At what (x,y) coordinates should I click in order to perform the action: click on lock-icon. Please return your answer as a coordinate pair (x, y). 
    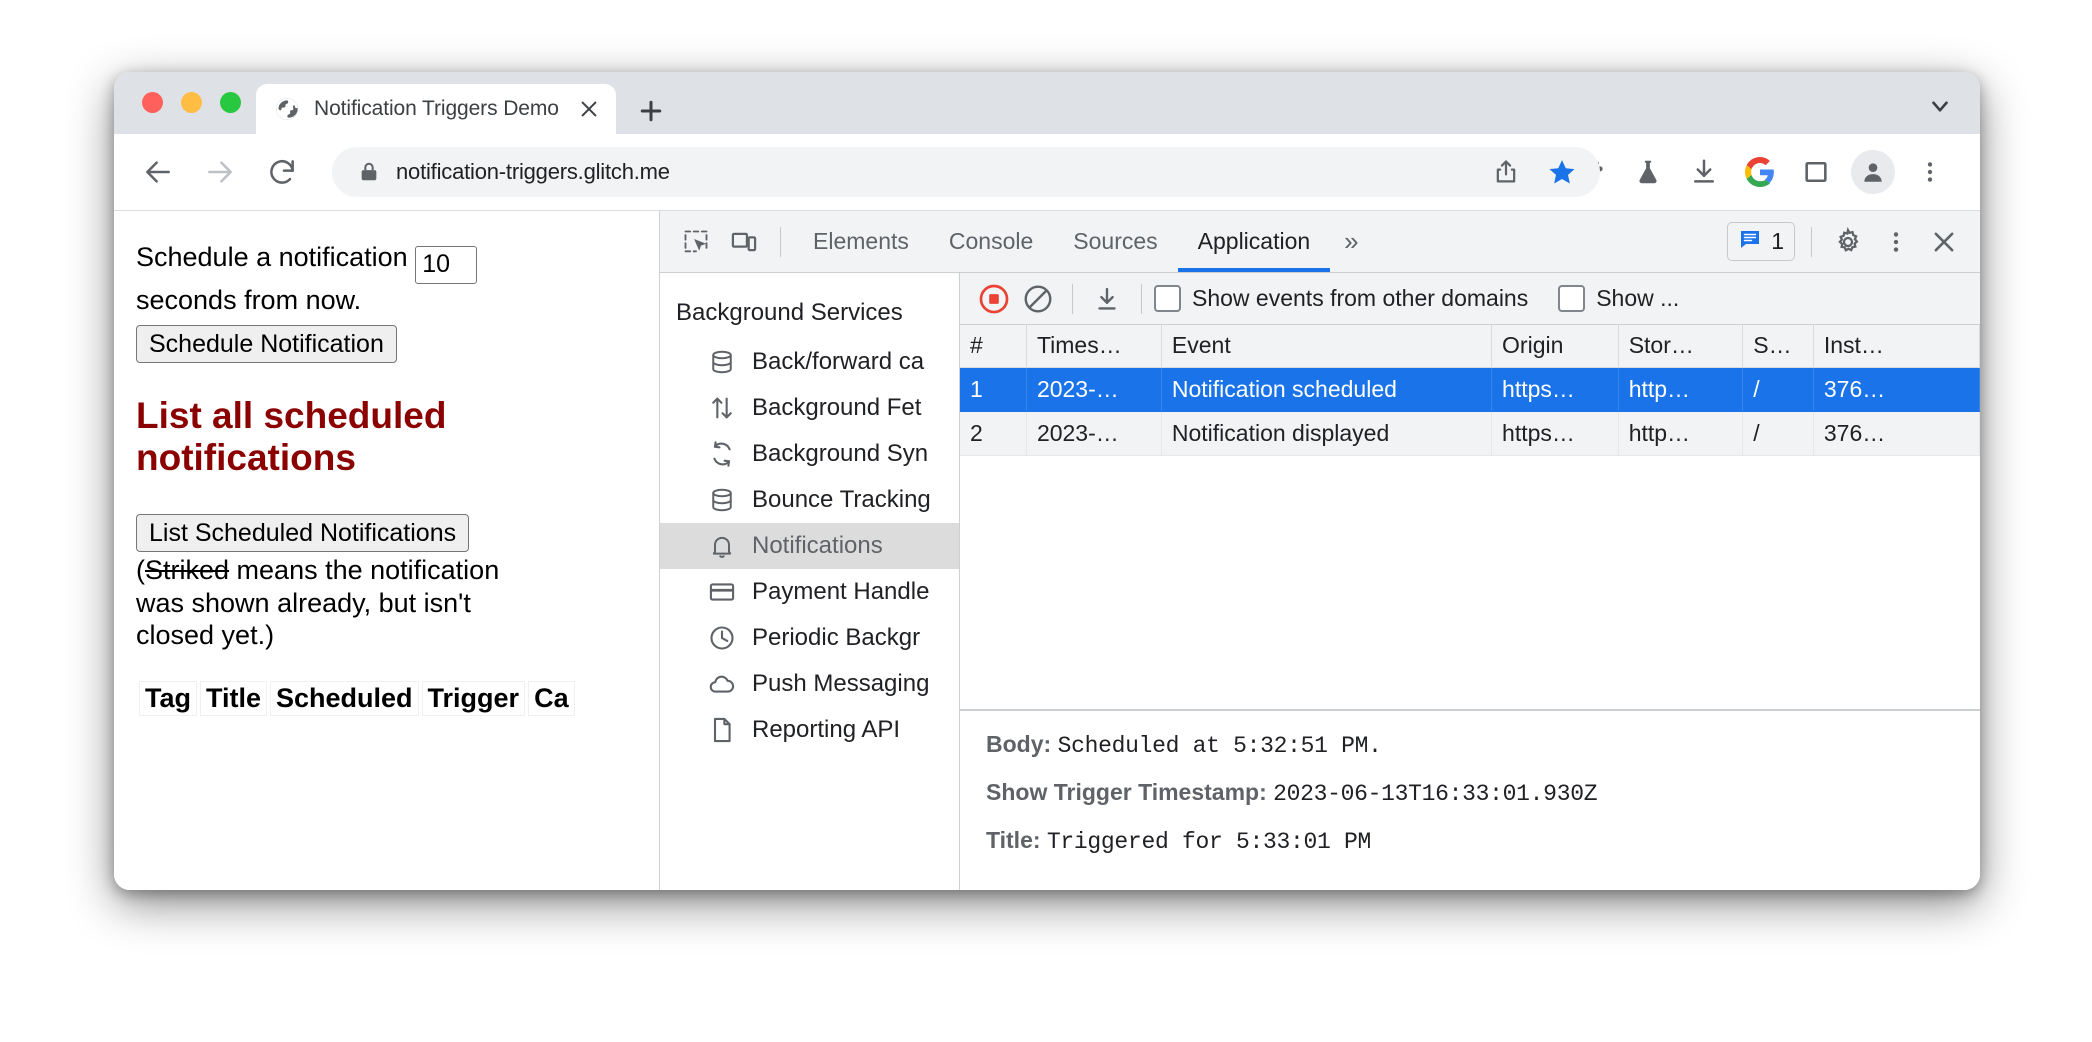
    Looking at the image, I should click on (369, 172).